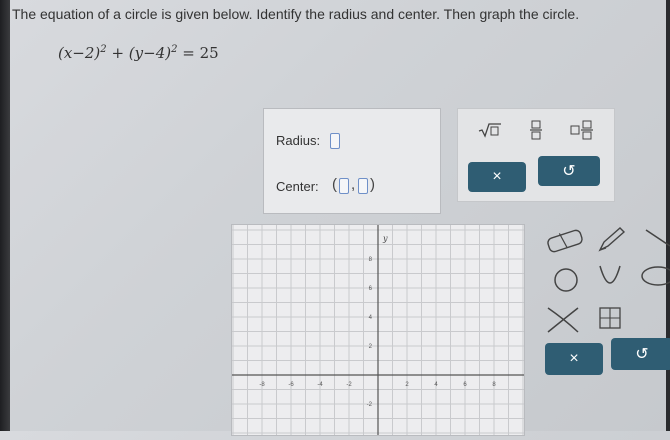 This screenshot has height=440, width=670. I want to click on radius-label: Radius:, so click(298, 140).